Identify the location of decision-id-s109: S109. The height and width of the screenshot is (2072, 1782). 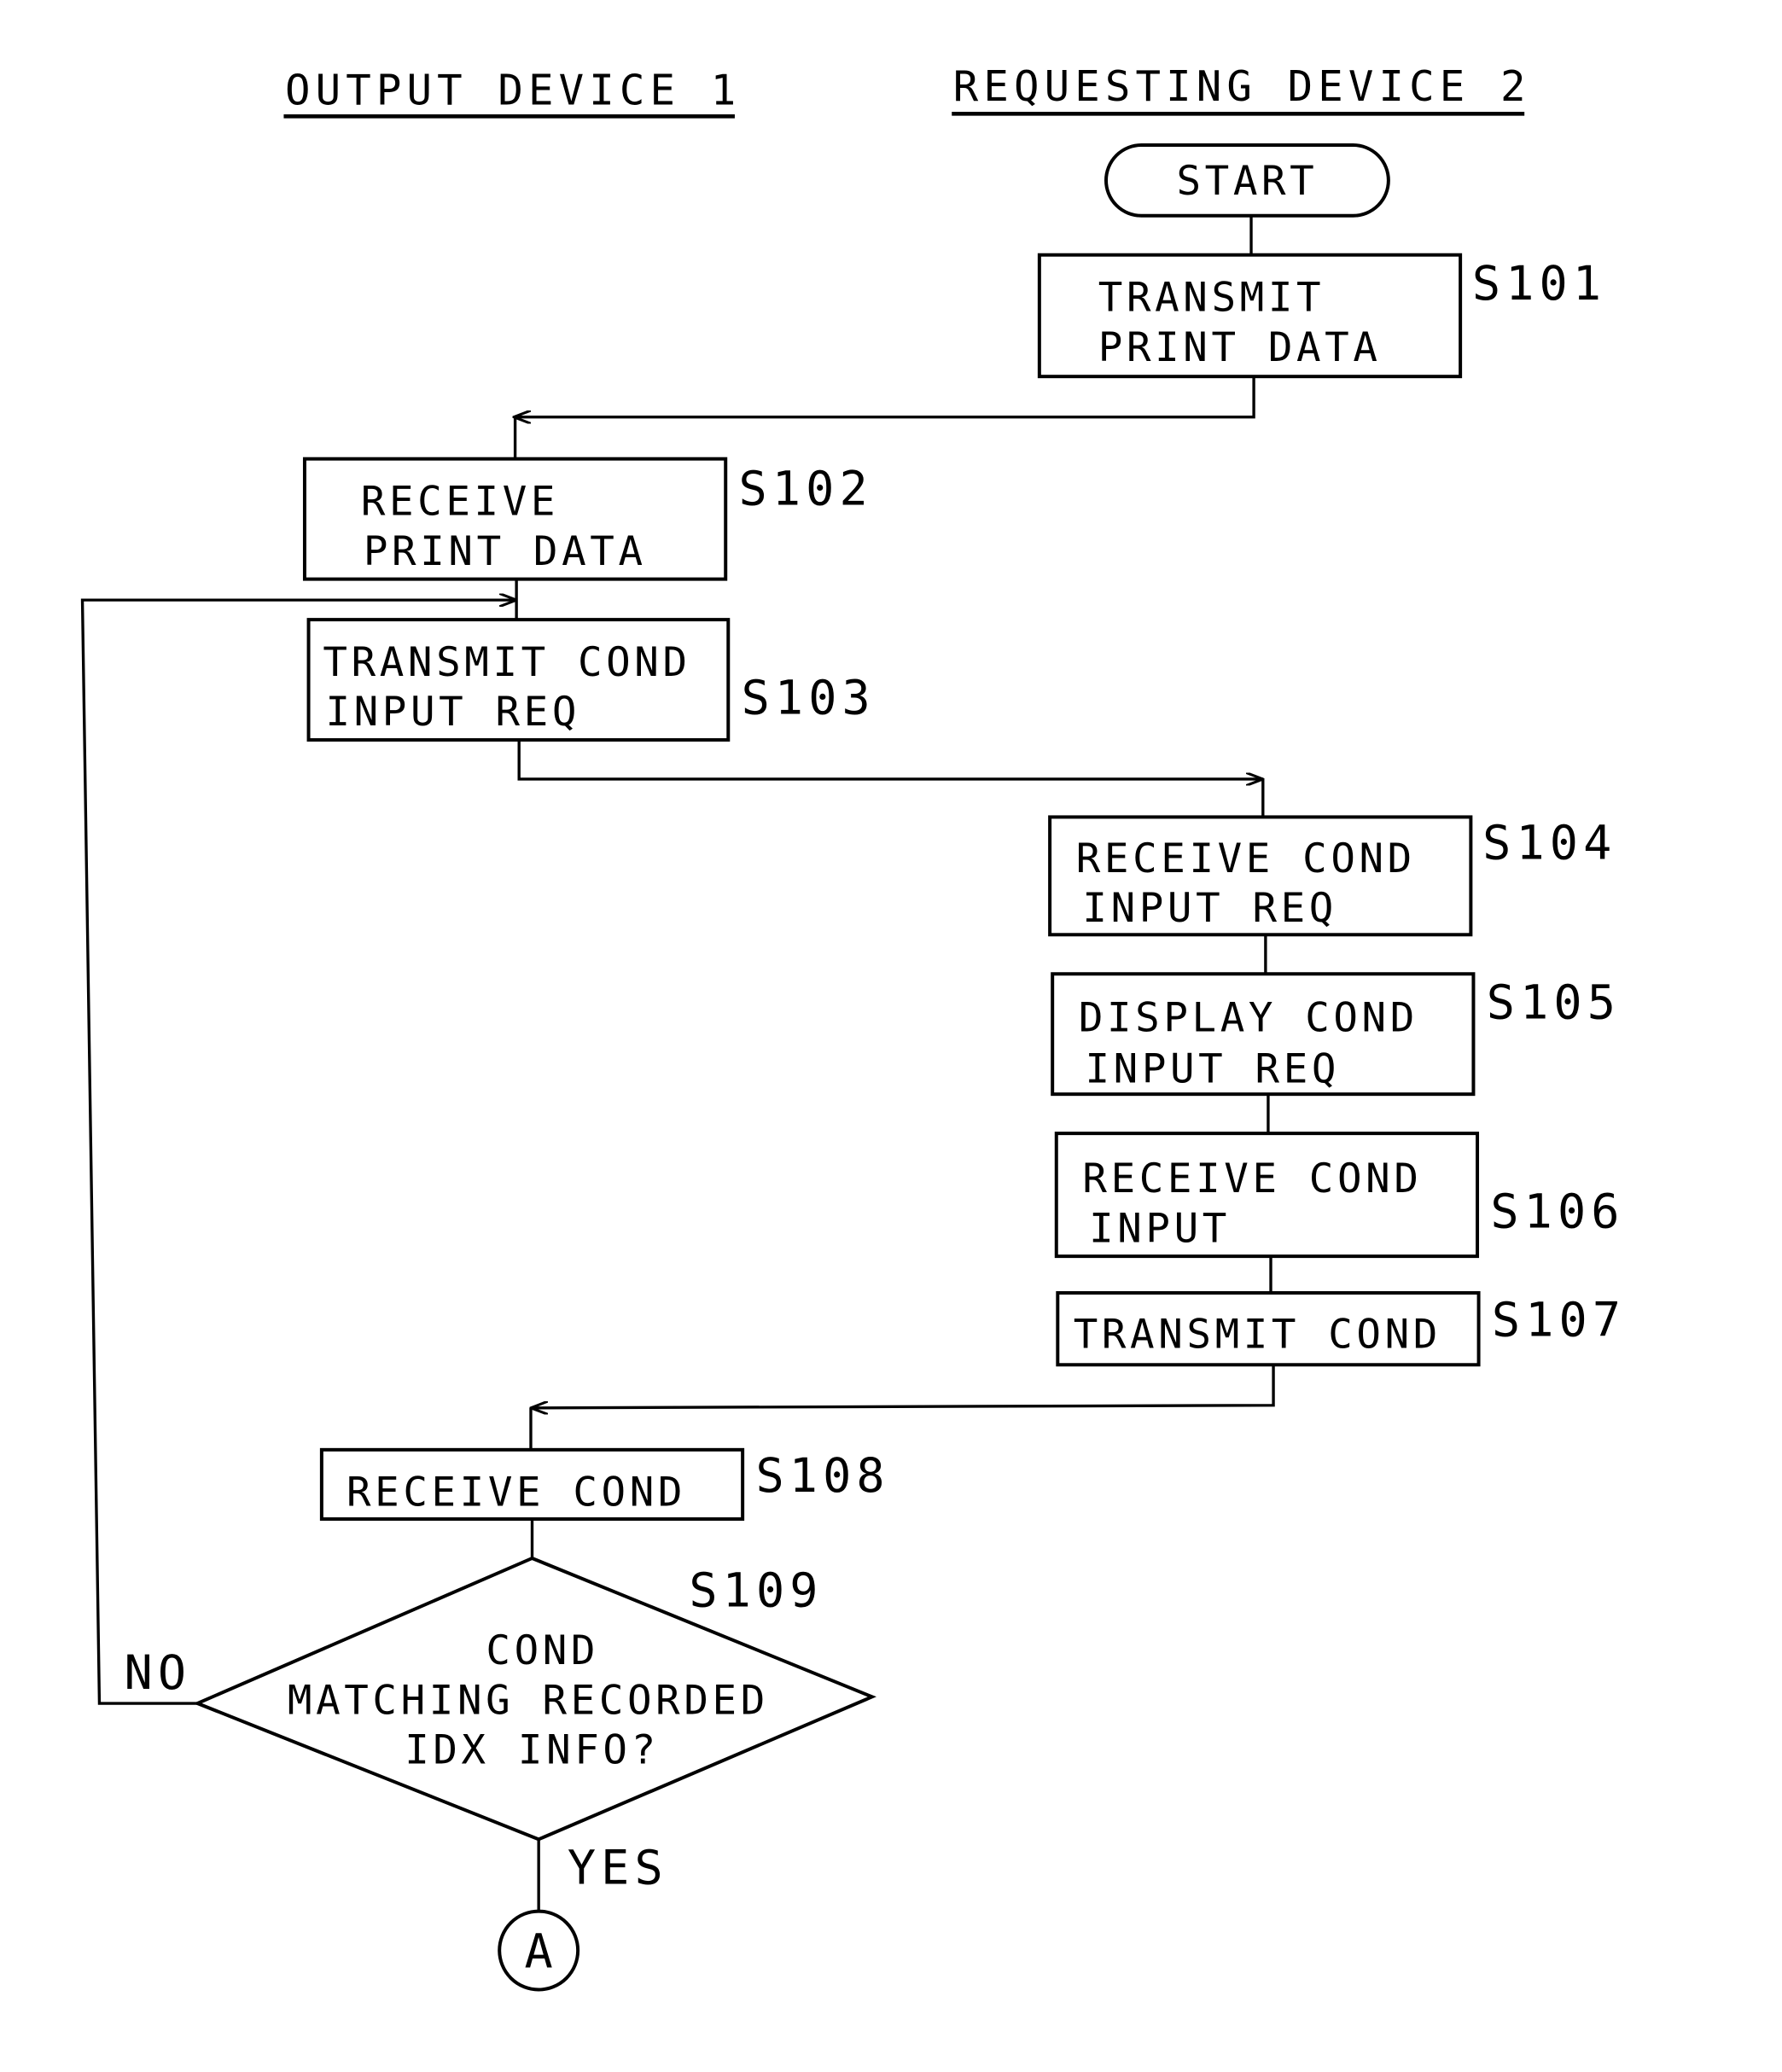
(756, 1591).